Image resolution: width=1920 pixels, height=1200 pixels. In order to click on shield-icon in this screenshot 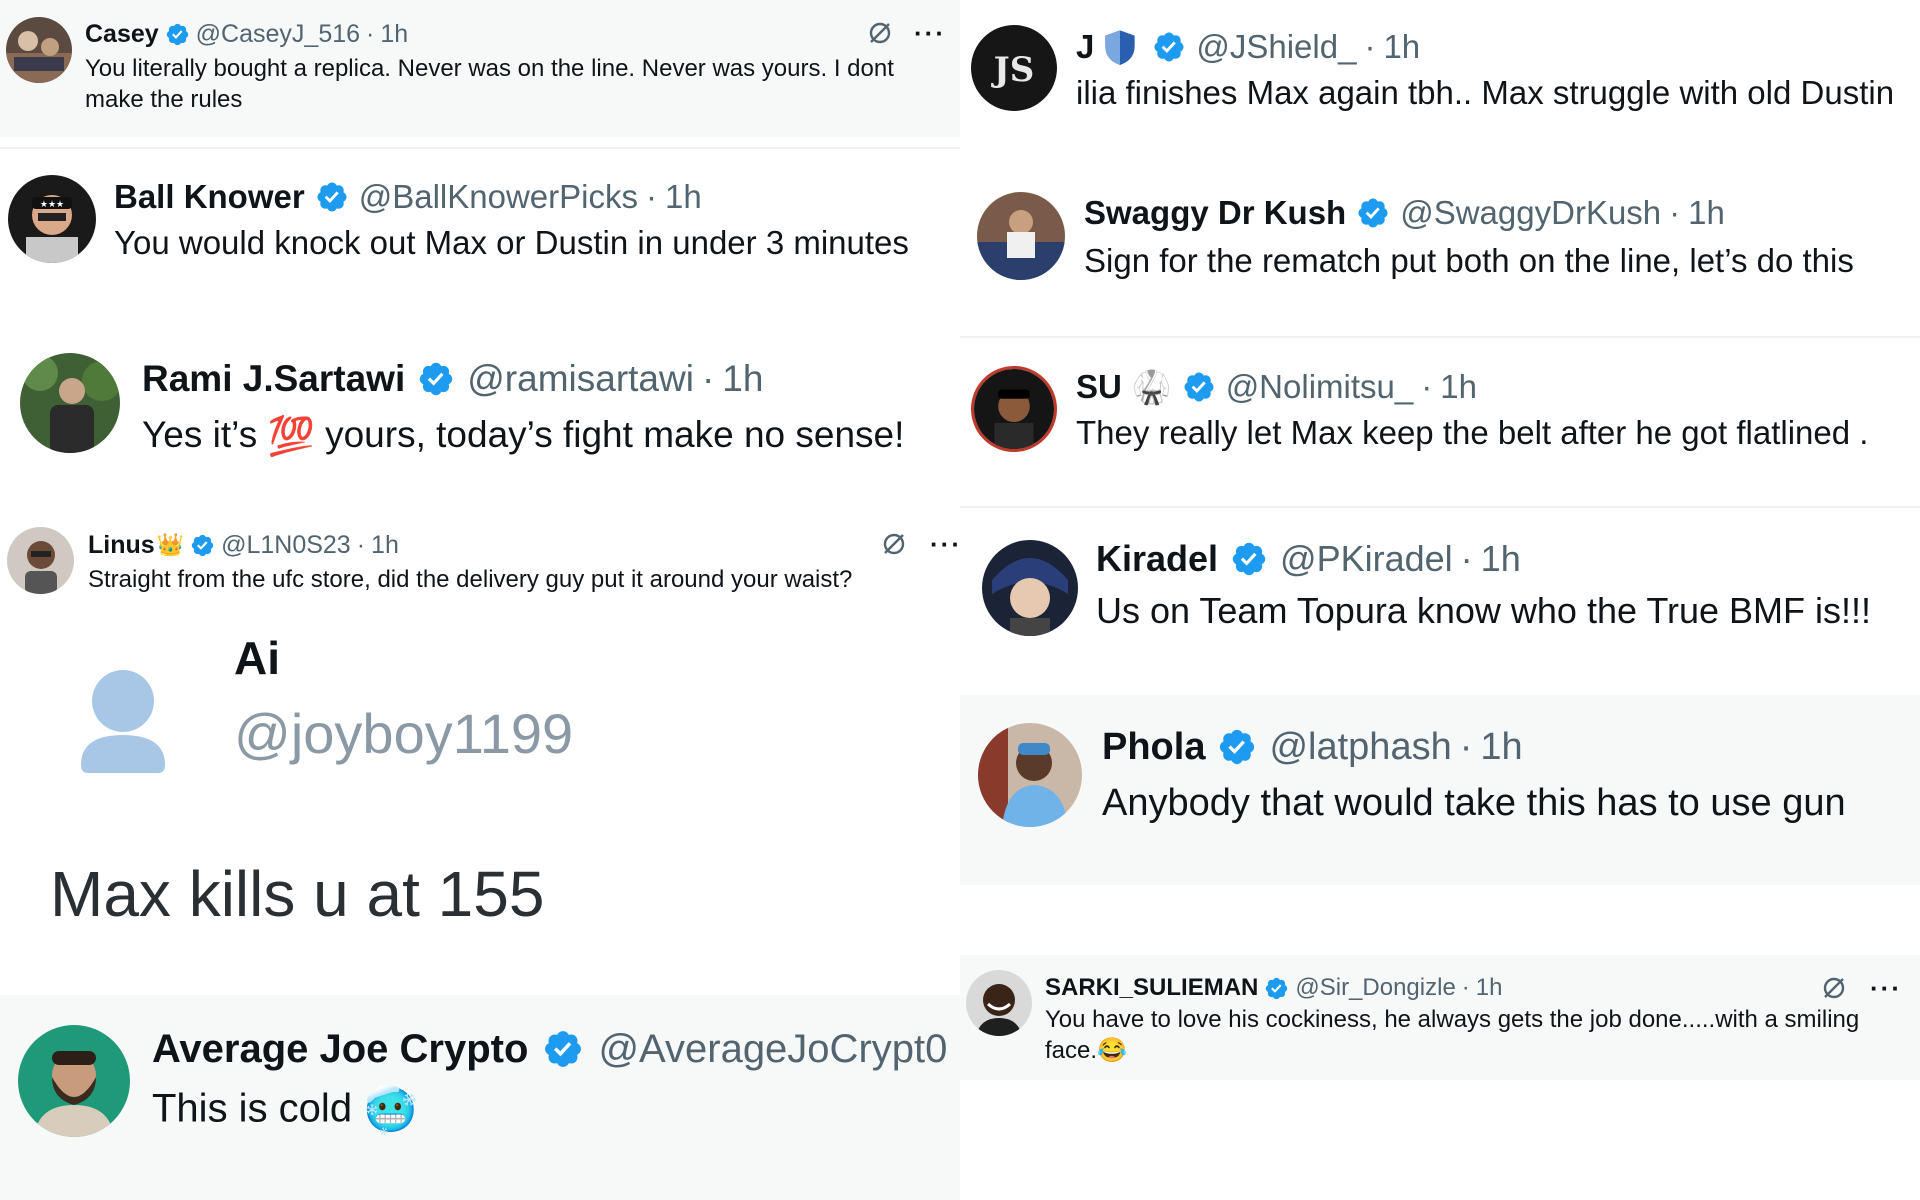, I will do `click(1120, 47)`.